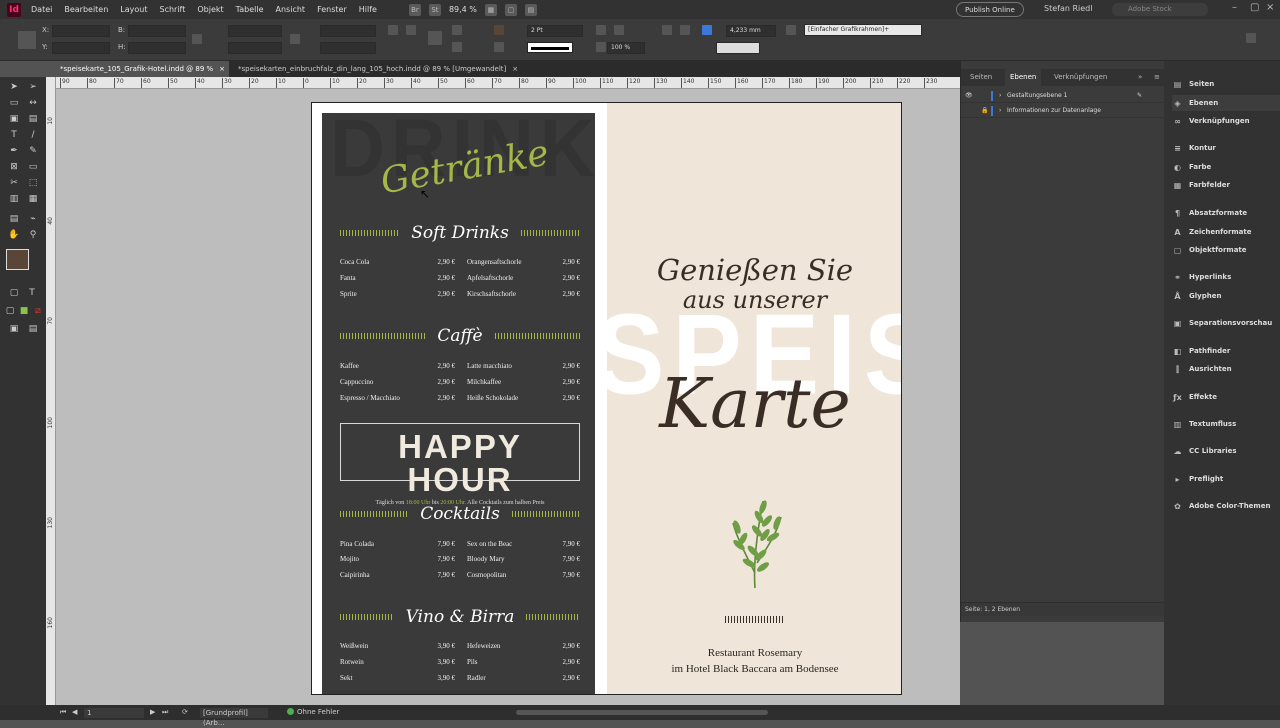 This screenshot has width=1280, height=728. What do you see at coordinates (33, 135) in the screenshot?
I see `line-tool-icon: /` at bounding box center [33, 135].